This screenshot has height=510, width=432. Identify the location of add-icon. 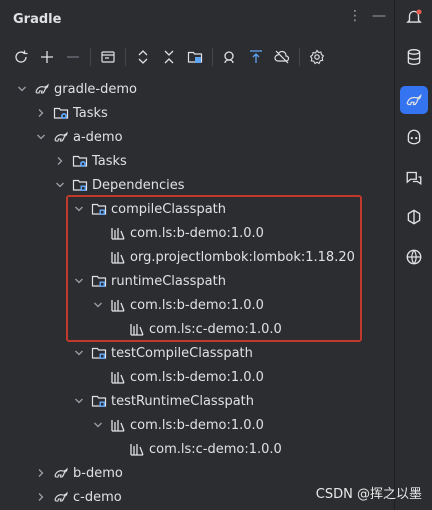
(47, 57).